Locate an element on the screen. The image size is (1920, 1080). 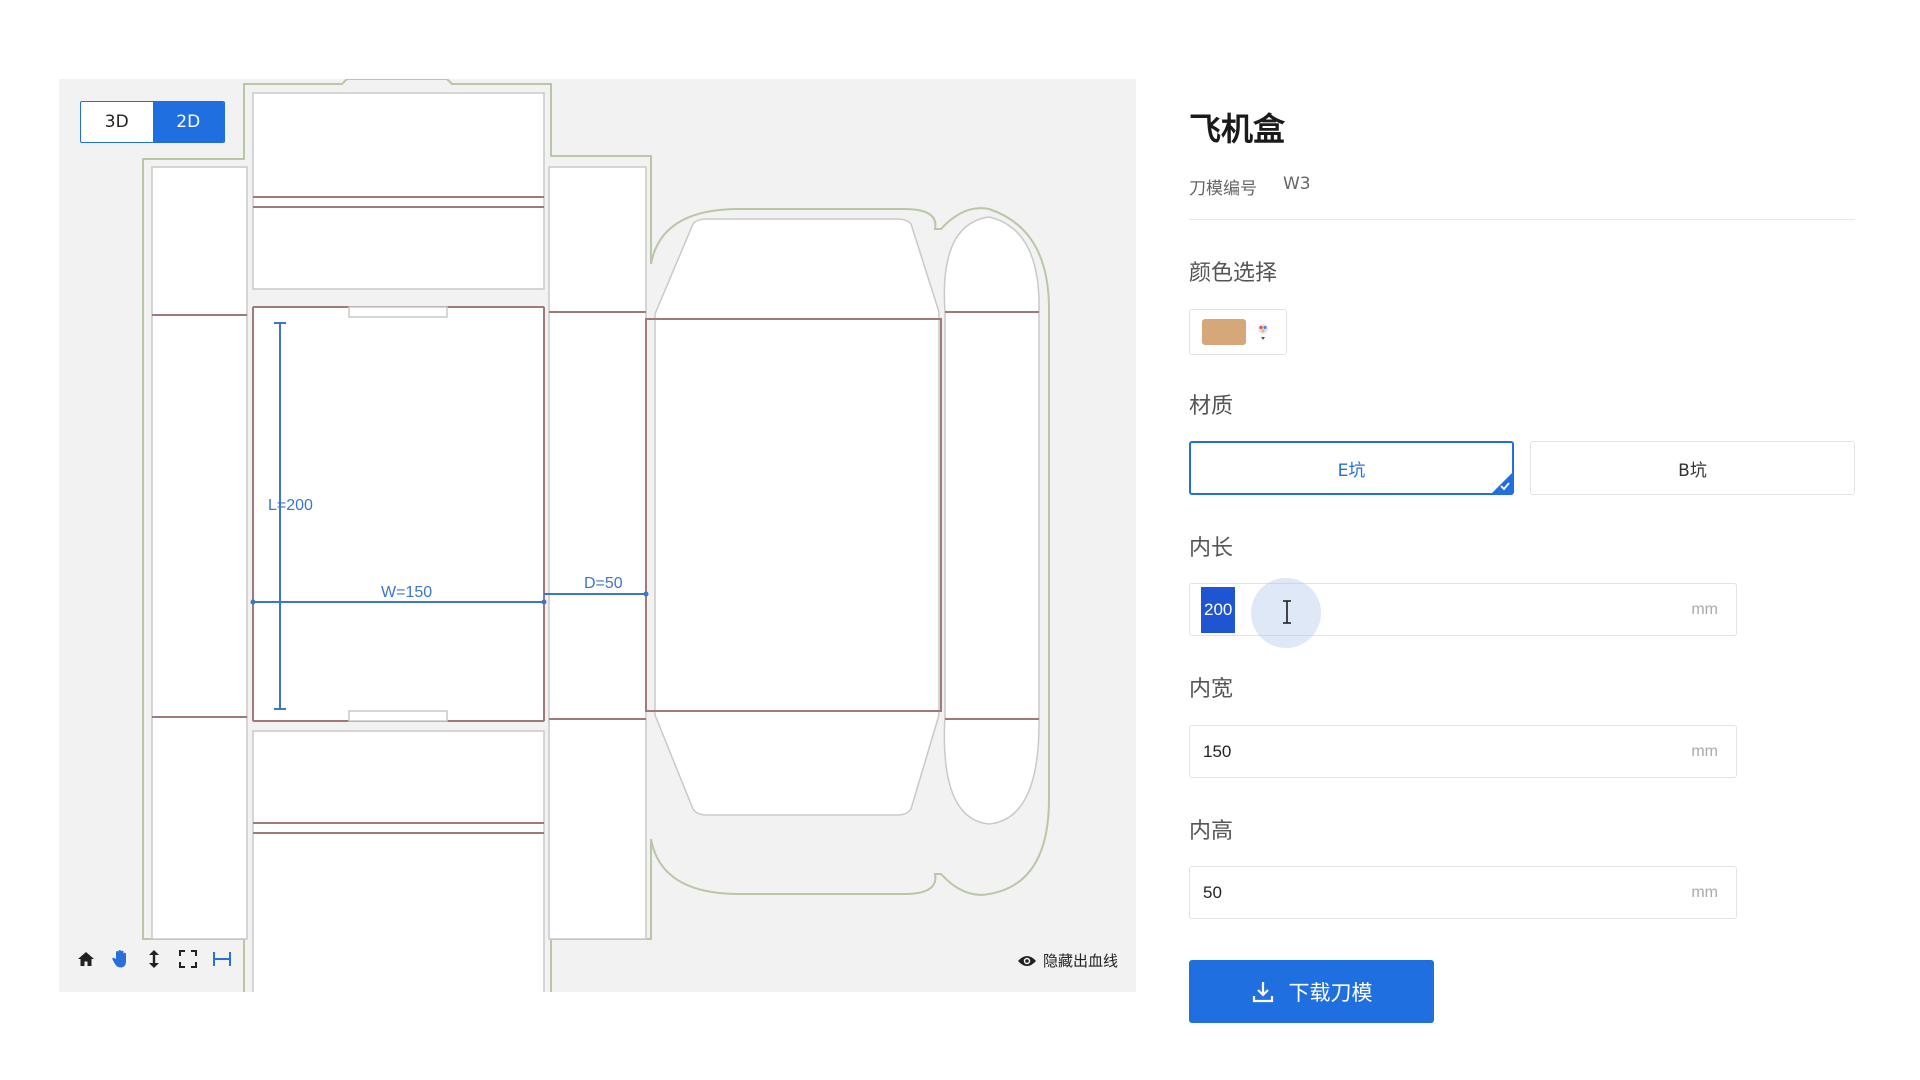
color-palette-icon is located at coordinates (1263, 332).